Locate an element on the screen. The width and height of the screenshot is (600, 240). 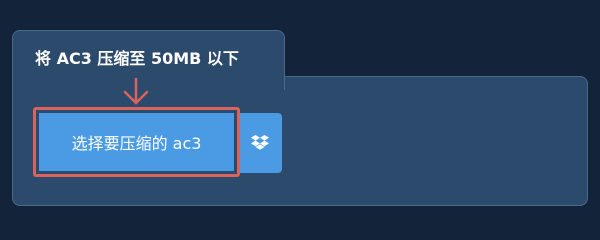
choose-file-label: 选择要压缩的 ac3 is located at coordinates (136, 143).